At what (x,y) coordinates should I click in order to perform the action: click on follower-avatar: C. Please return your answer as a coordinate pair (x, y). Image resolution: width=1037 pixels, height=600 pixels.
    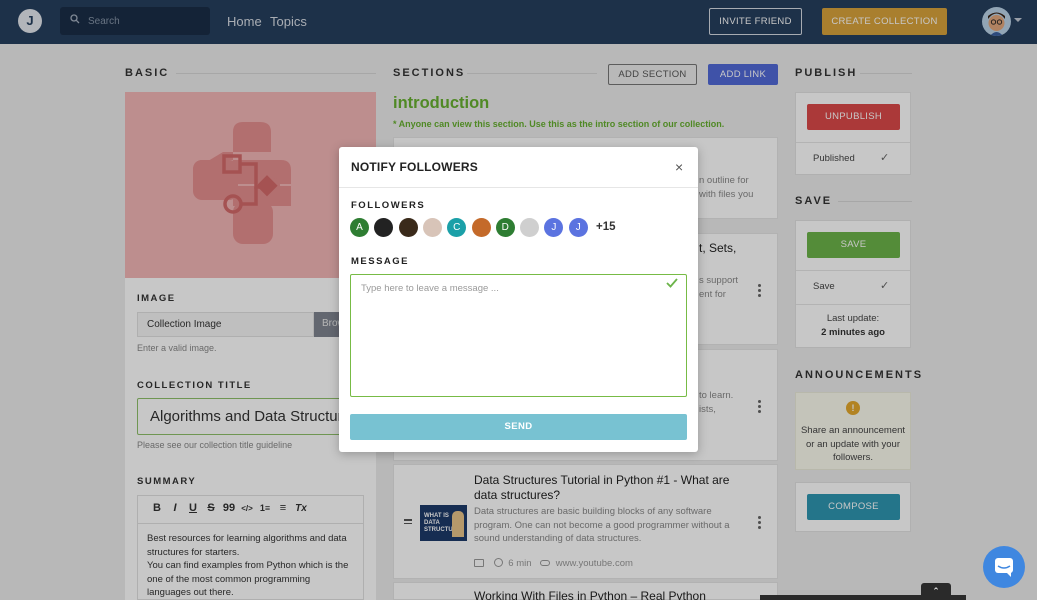
    Looking at the image, I should click on (457, 227).